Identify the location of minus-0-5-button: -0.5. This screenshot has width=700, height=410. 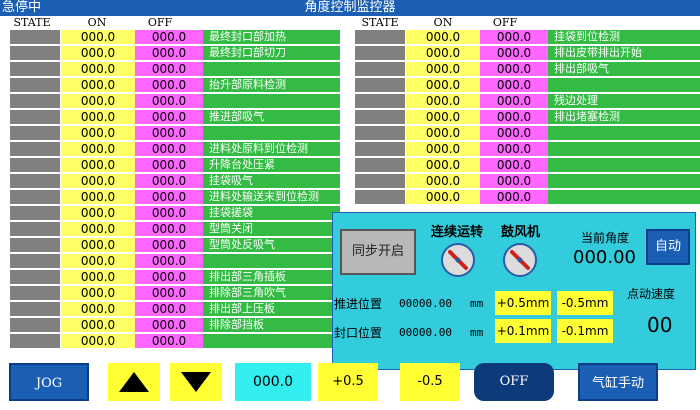
(430, 382).